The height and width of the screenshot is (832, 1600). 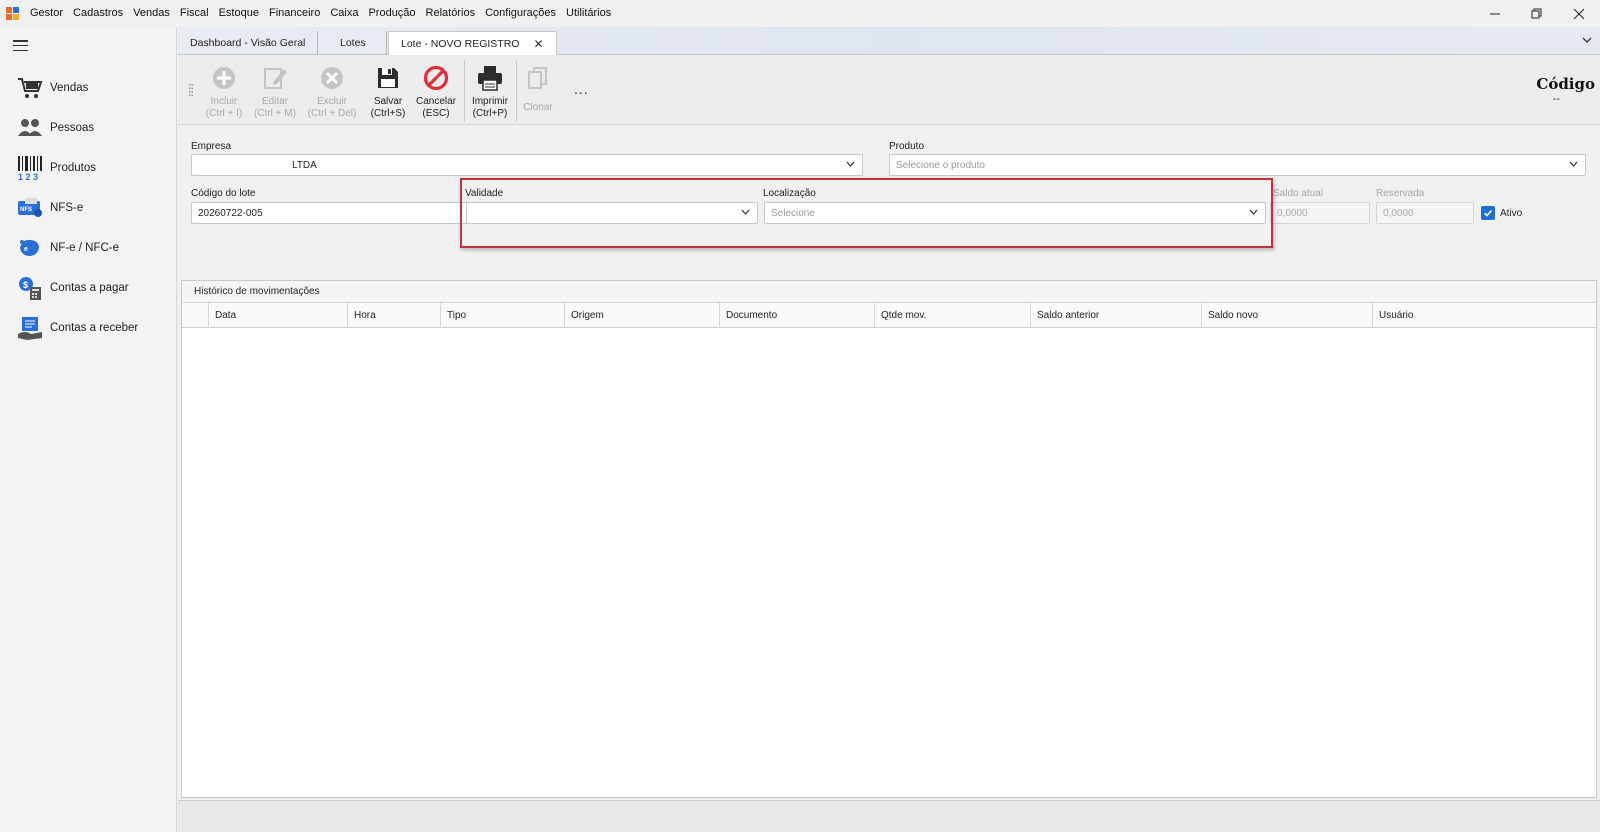 I want to click on sidebar-item-label: Contas a receber, so click(x=94, y=328).